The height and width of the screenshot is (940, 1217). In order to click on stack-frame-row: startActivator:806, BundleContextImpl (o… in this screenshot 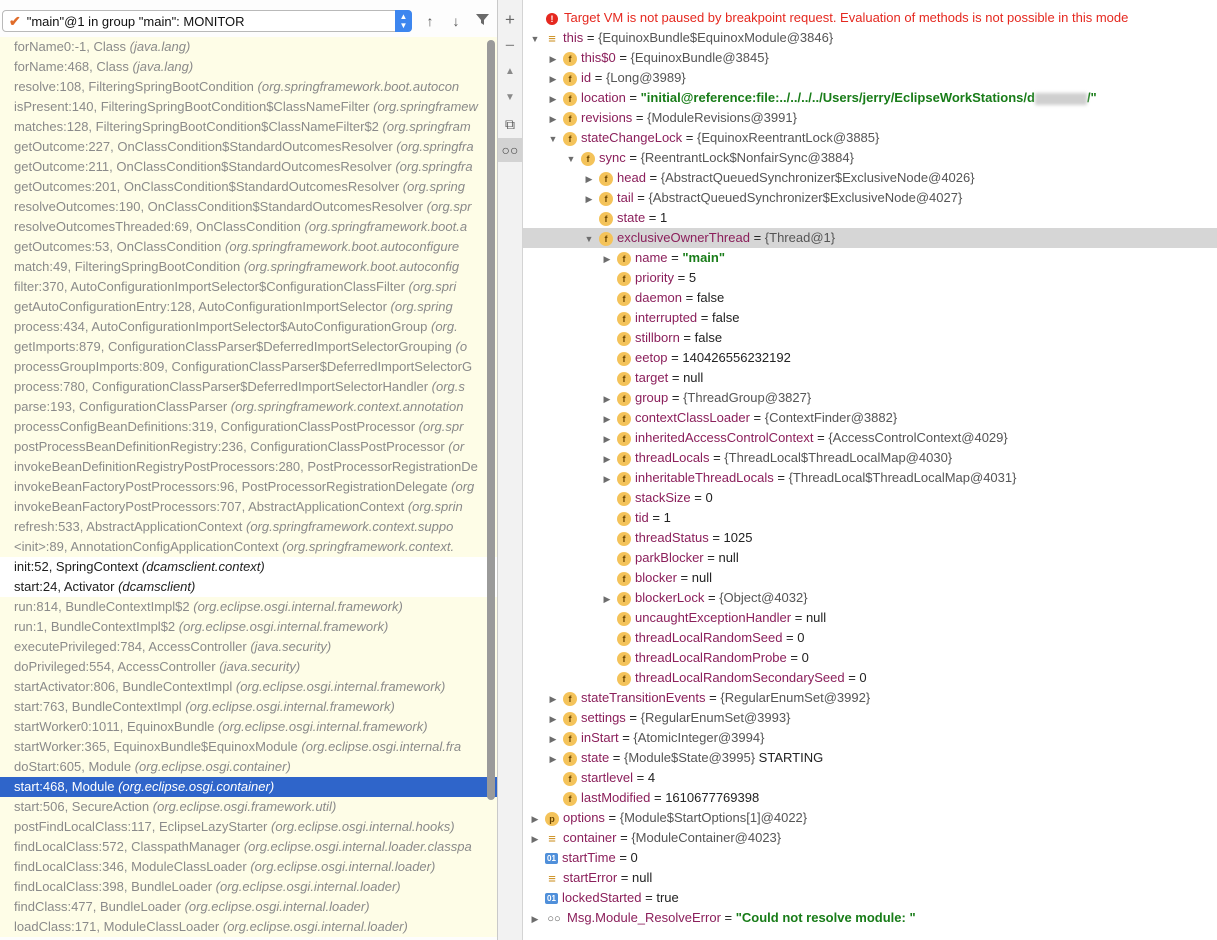, I will do `click(248, 687)`.